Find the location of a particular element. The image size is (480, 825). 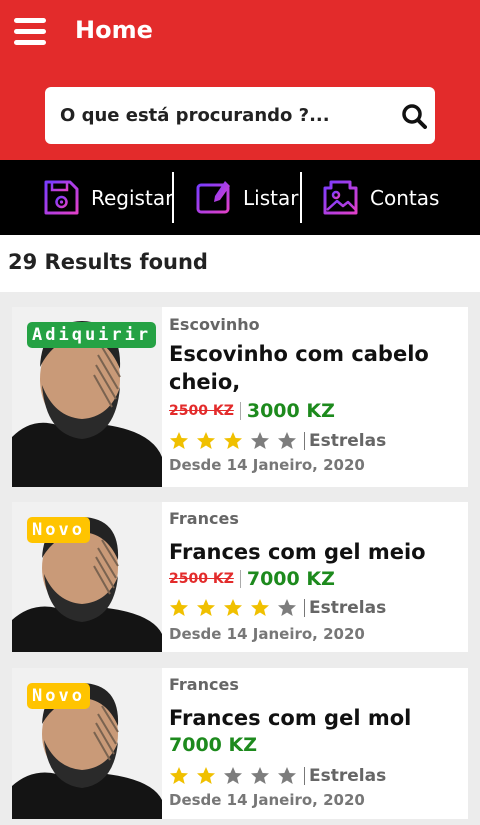

nav-item-label: Registar is located at coordinates (132, 197).